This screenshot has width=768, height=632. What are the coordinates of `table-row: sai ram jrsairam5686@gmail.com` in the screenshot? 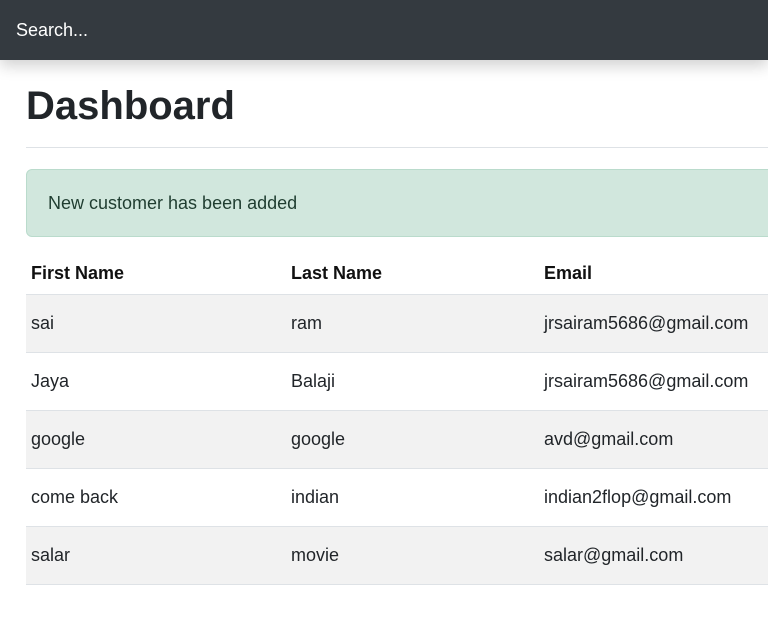 It's located at (397, 323).